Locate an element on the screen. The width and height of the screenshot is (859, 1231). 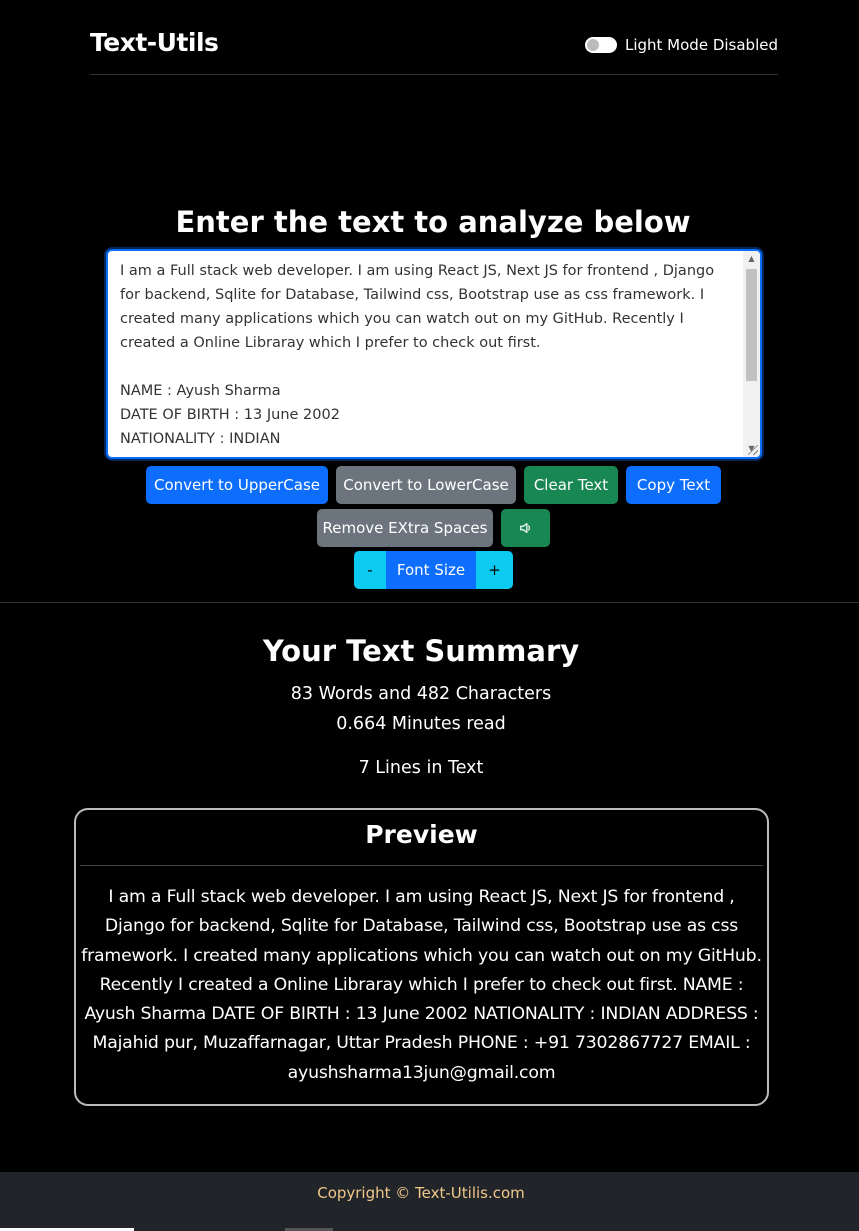
minutes-read: 0.664 Minutes read is located at coordinates (421, 724).